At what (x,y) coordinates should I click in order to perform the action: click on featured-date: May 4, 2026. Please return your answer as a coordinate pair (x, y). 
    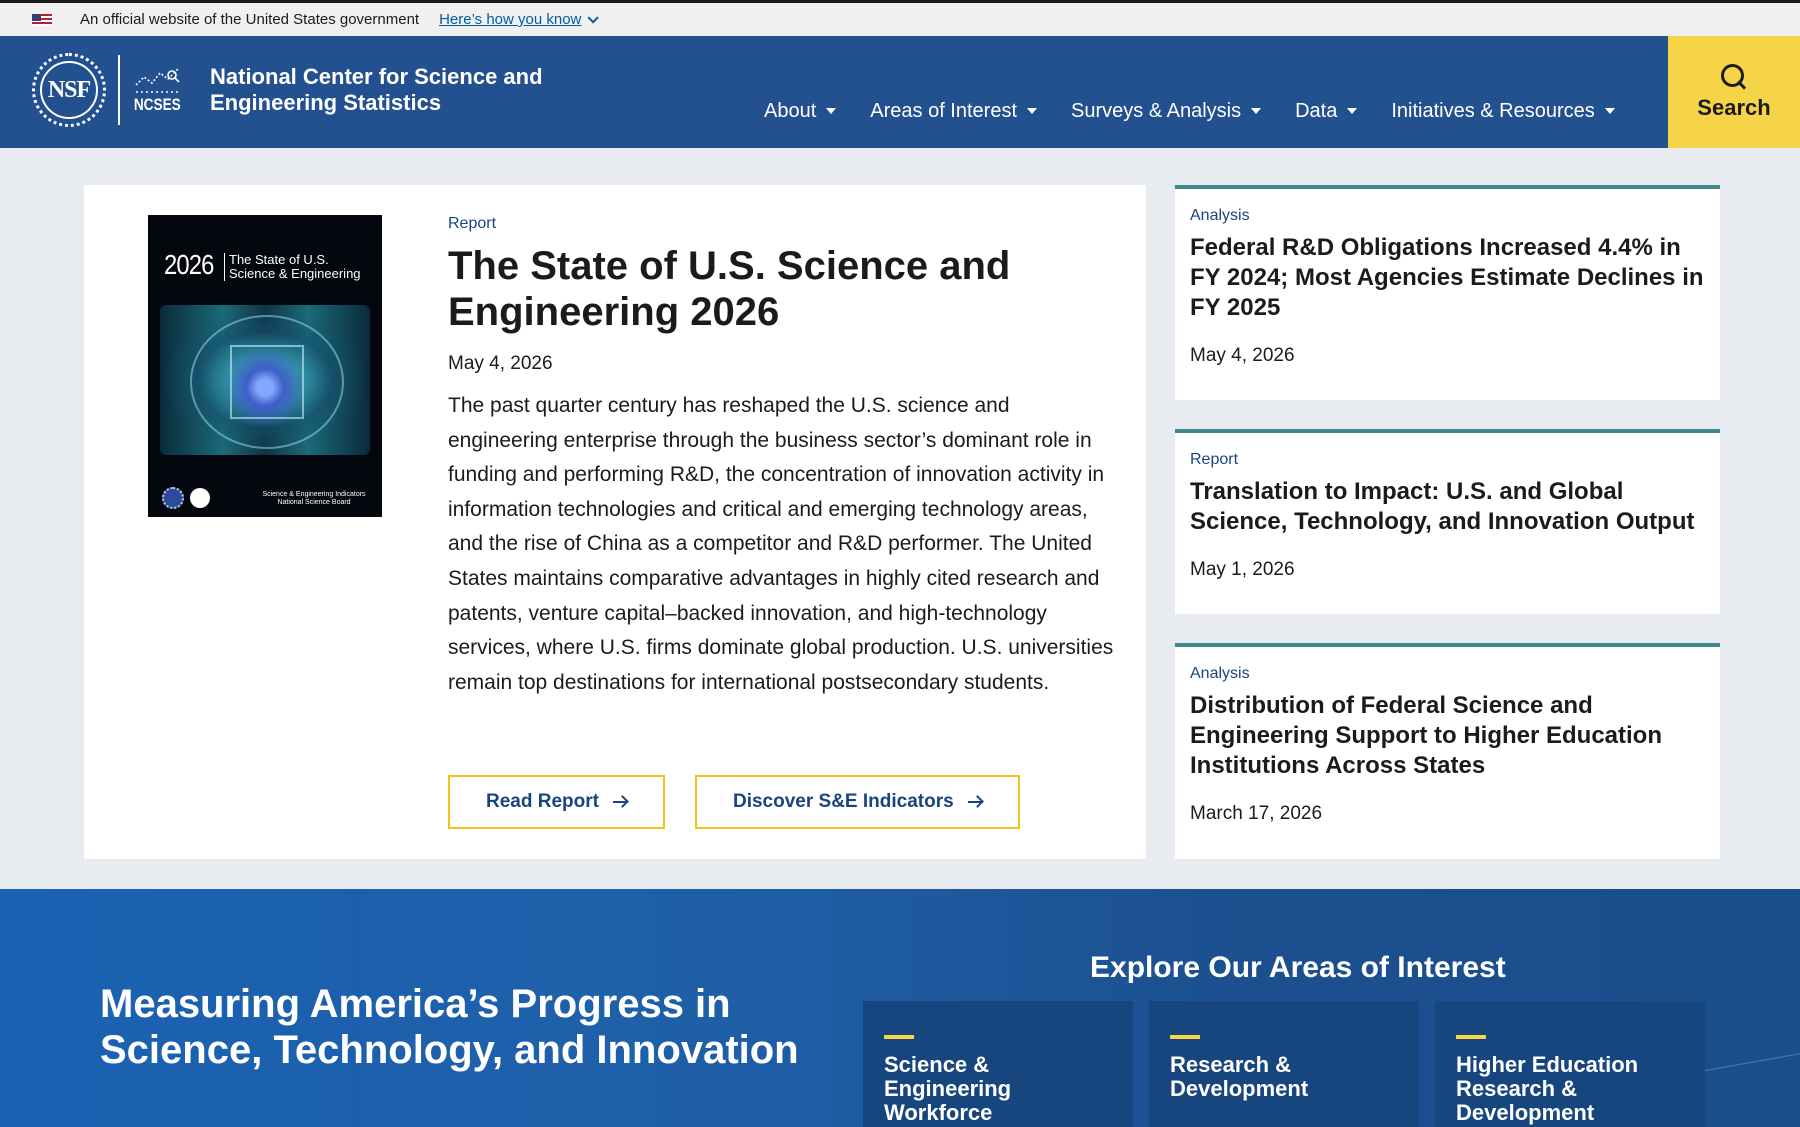
    Looking at the image, I should click on (500, 363).